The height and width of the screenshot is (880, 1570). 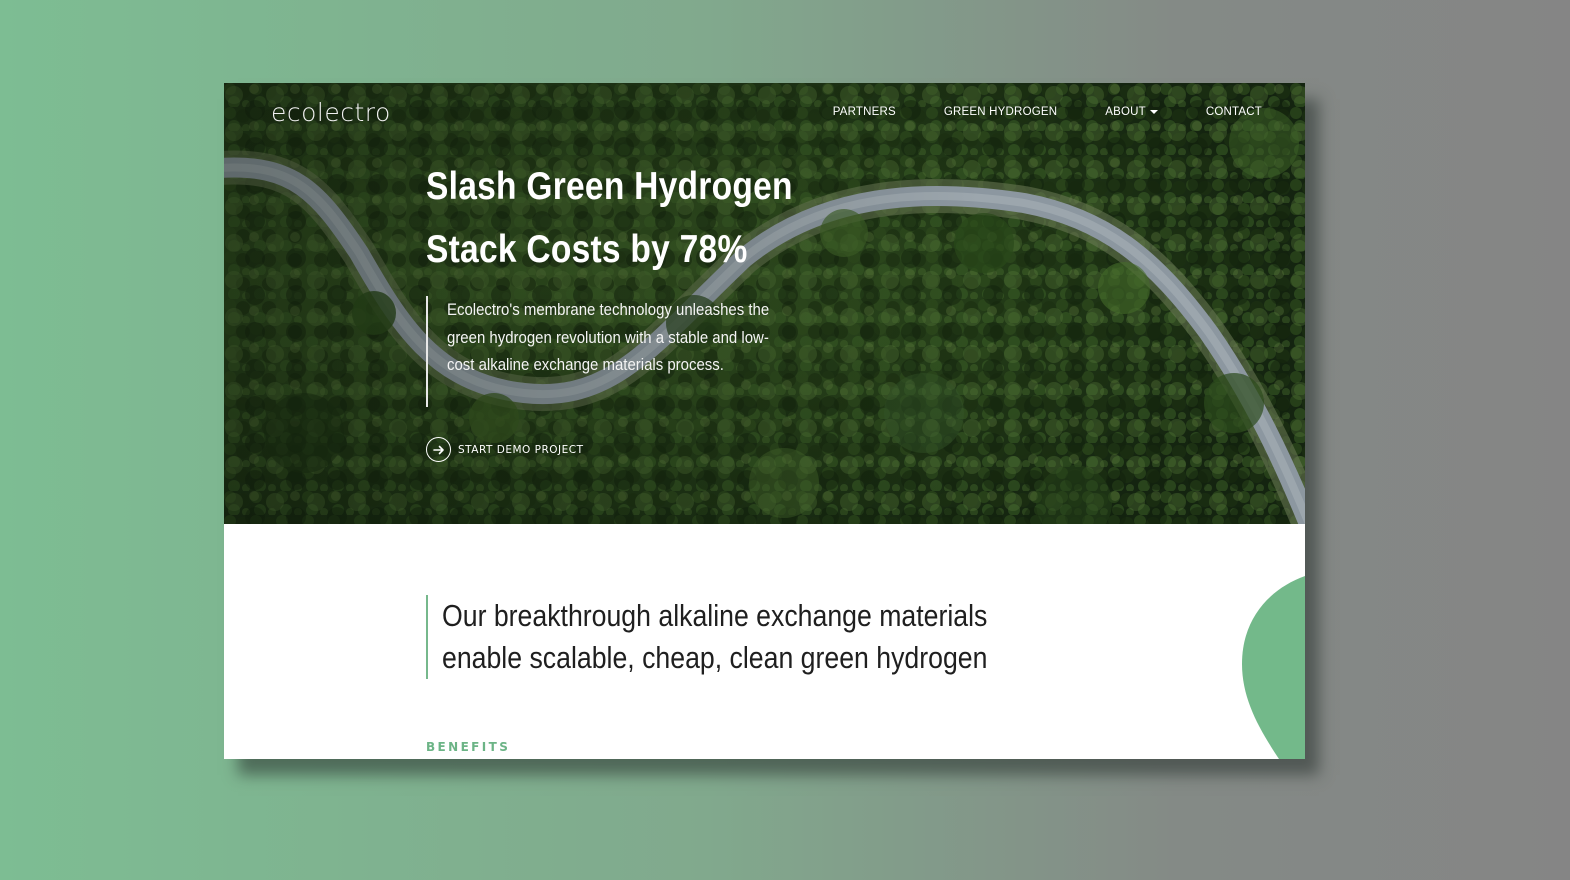 I want to click on nav-item-about: ABOUT, so click(x=1131, y=112).